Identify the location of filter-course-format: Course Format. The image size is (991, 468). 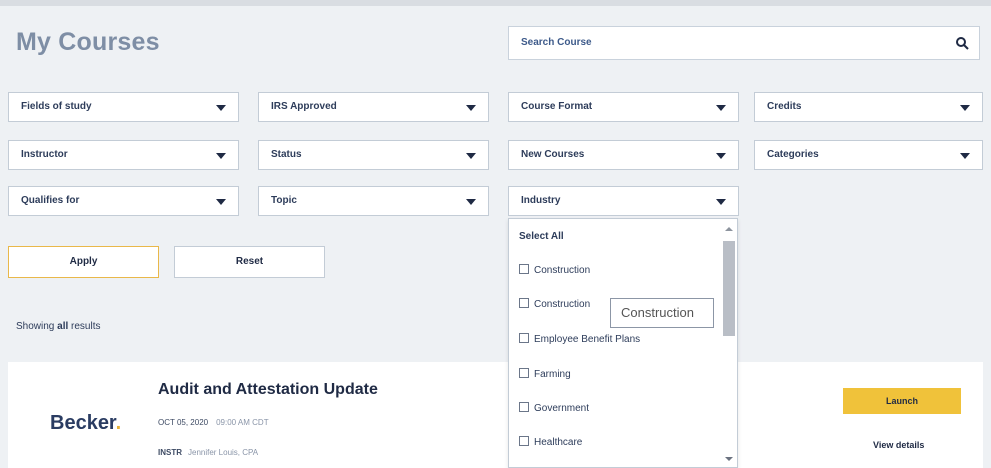
(623, 107).